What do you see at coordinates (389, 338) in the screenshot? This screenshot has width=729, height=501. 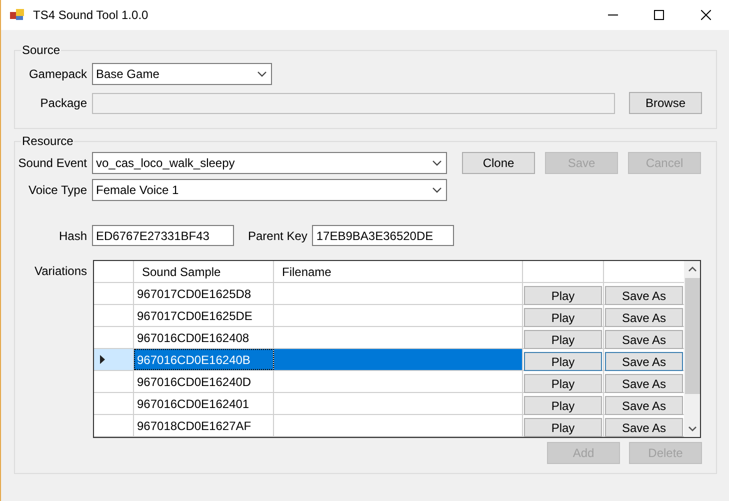 I see `table-row: 967016CD0E162408 Play Save As` at bounding box center [389, 338].